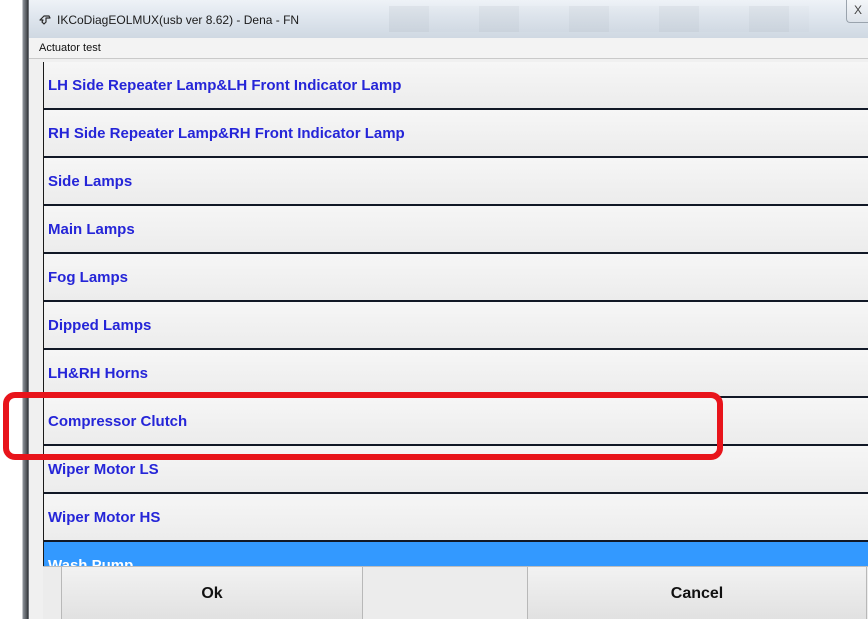  I want to click on actuator-item: Main Lamps, so click(456, 230).